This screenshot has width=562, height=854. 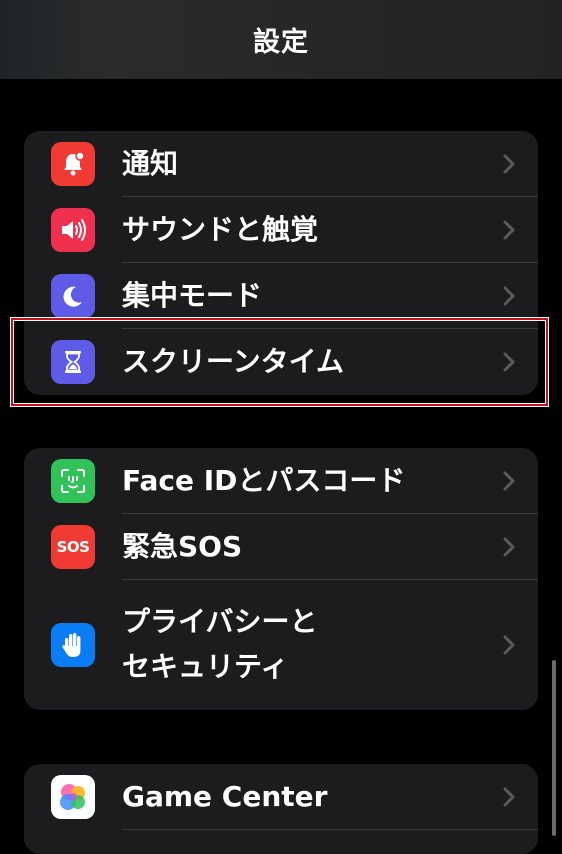 What do you see at coordinates (73, 645) in the screenshot?
I see `hand-icon` at bounding box center [73, 645].